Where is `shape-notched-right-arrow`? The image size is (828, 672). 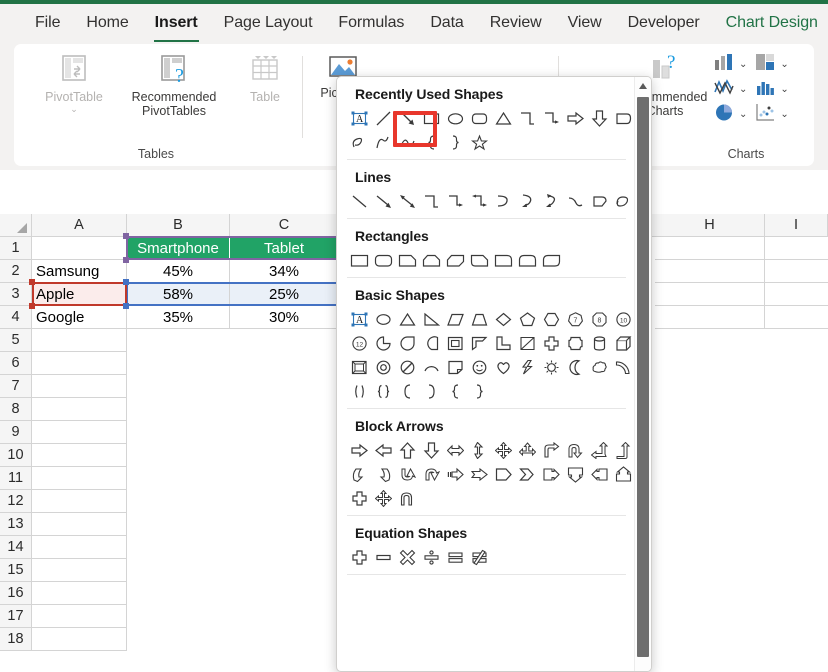 shape-notched-right-arrow is located at coordinates (479, 474).